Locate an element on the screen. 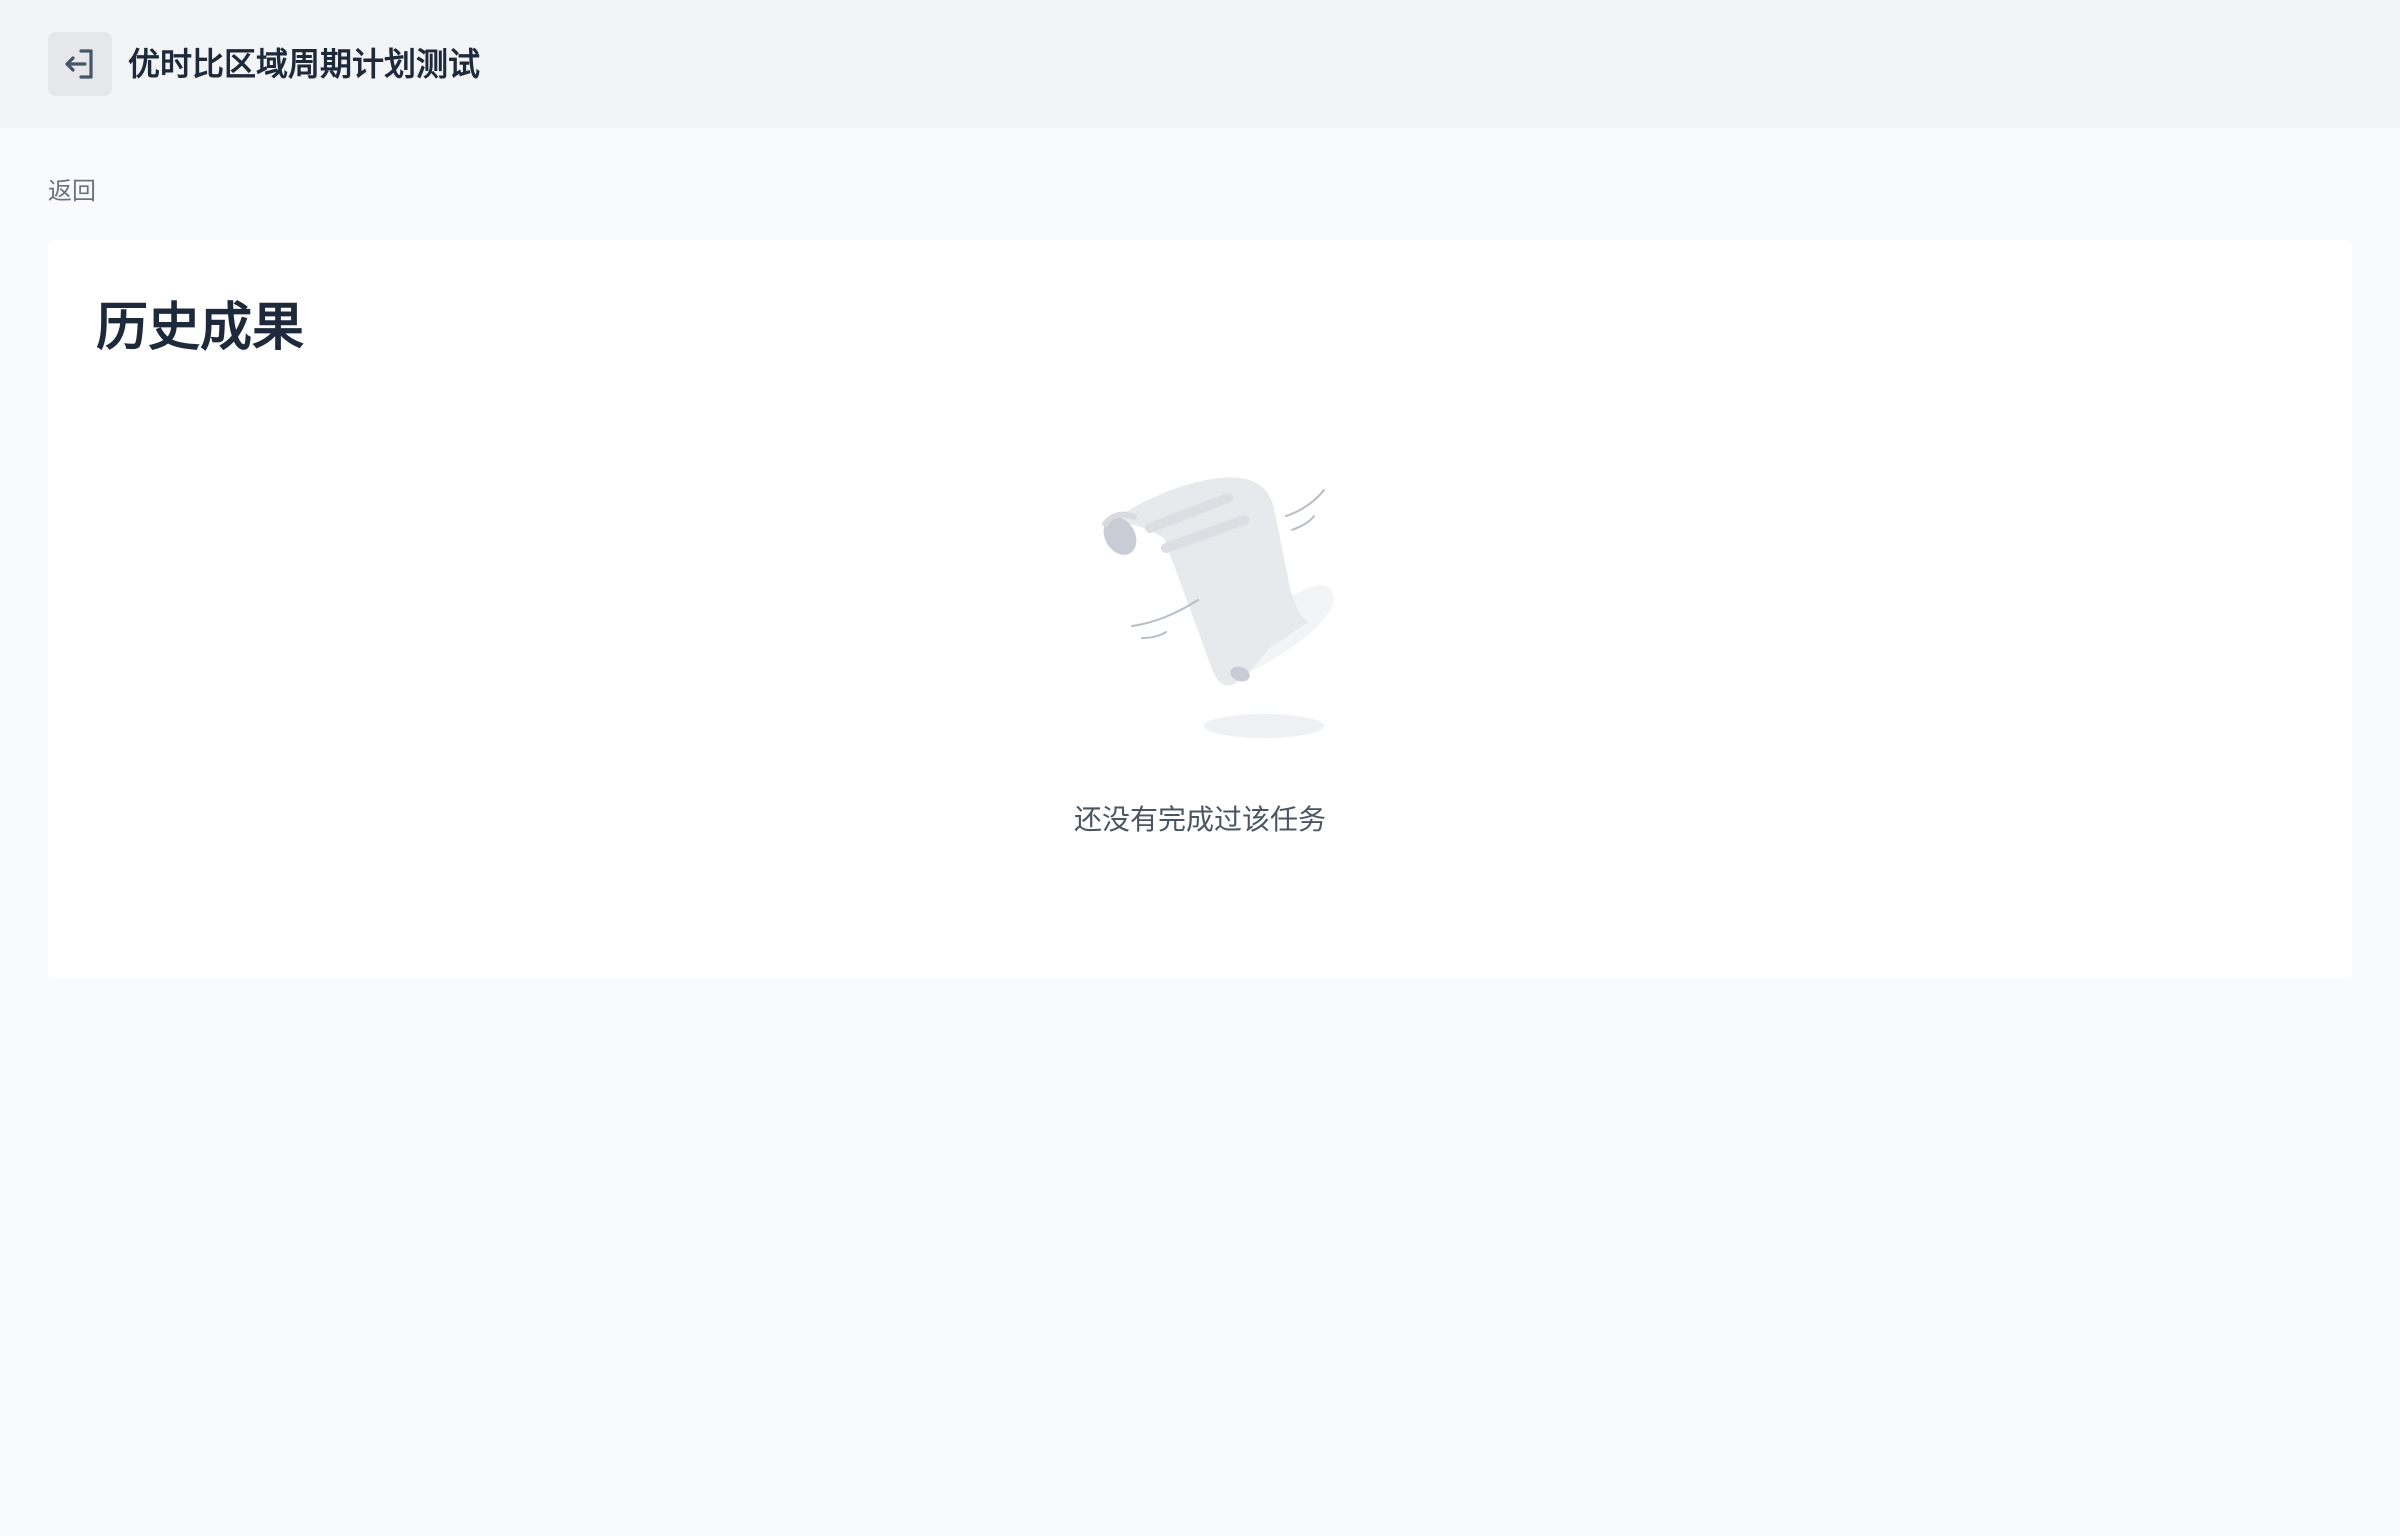 The height and width of the screenshot is (1536, 2400). page-title: 优时比区域周期计划测试 is located at coordinates (304, 64).